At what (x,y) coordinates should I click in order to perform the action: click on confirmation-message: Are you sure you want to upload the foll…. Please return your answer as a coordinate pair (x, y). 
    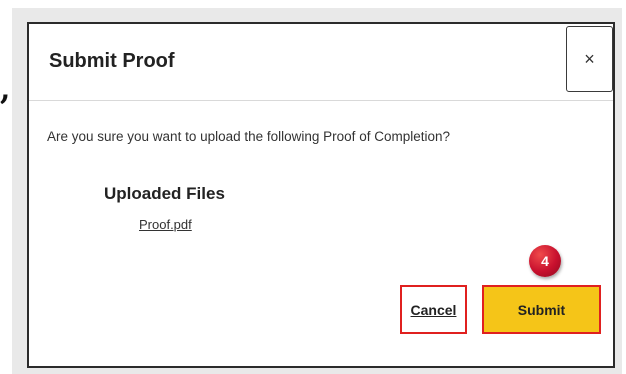
    Looking at the image, I should click on (248, 136).